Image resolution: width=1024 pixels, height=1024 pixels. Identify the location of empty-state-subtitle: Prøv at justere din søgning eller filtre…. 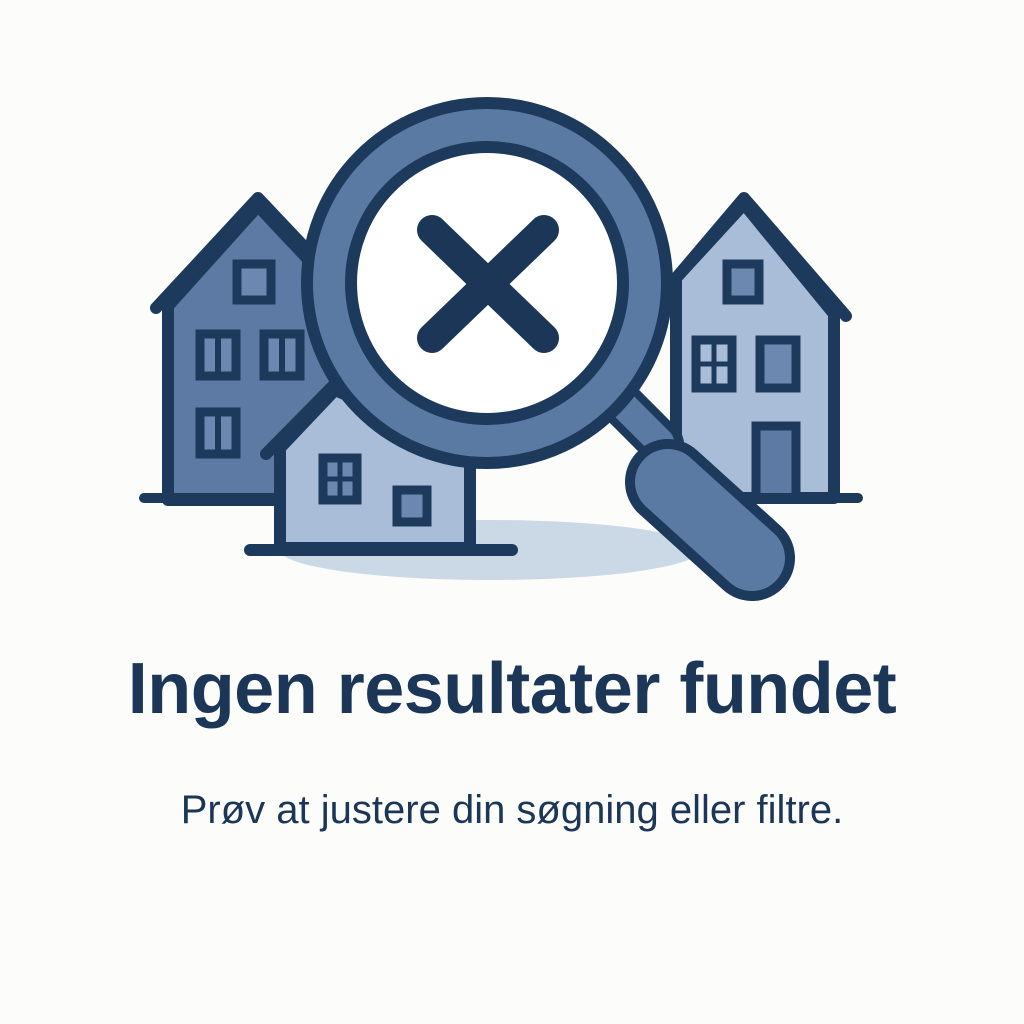
(512, 810).